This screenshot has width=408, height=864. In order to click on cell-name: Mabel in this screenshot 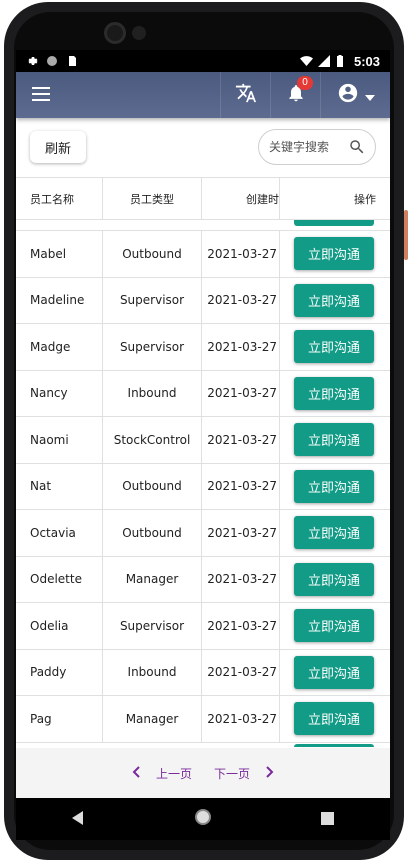, I will do `click(59, 254)`.